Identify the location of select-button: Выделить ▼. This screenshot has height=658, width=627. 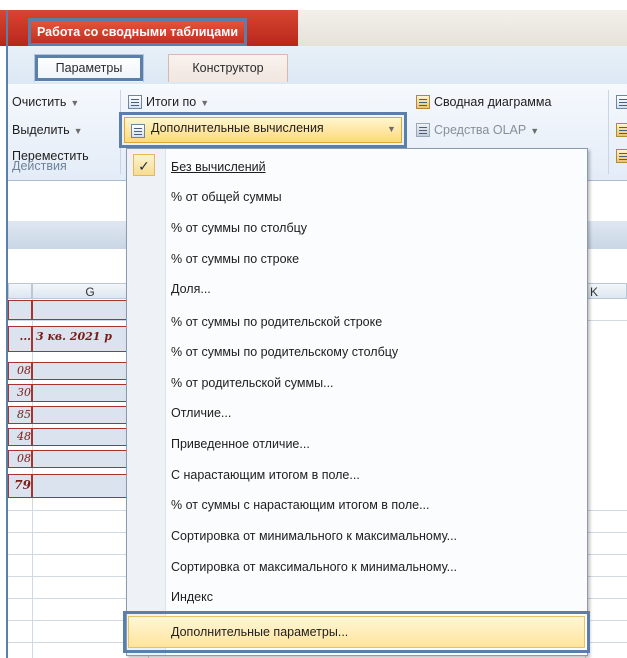
(47, 130).